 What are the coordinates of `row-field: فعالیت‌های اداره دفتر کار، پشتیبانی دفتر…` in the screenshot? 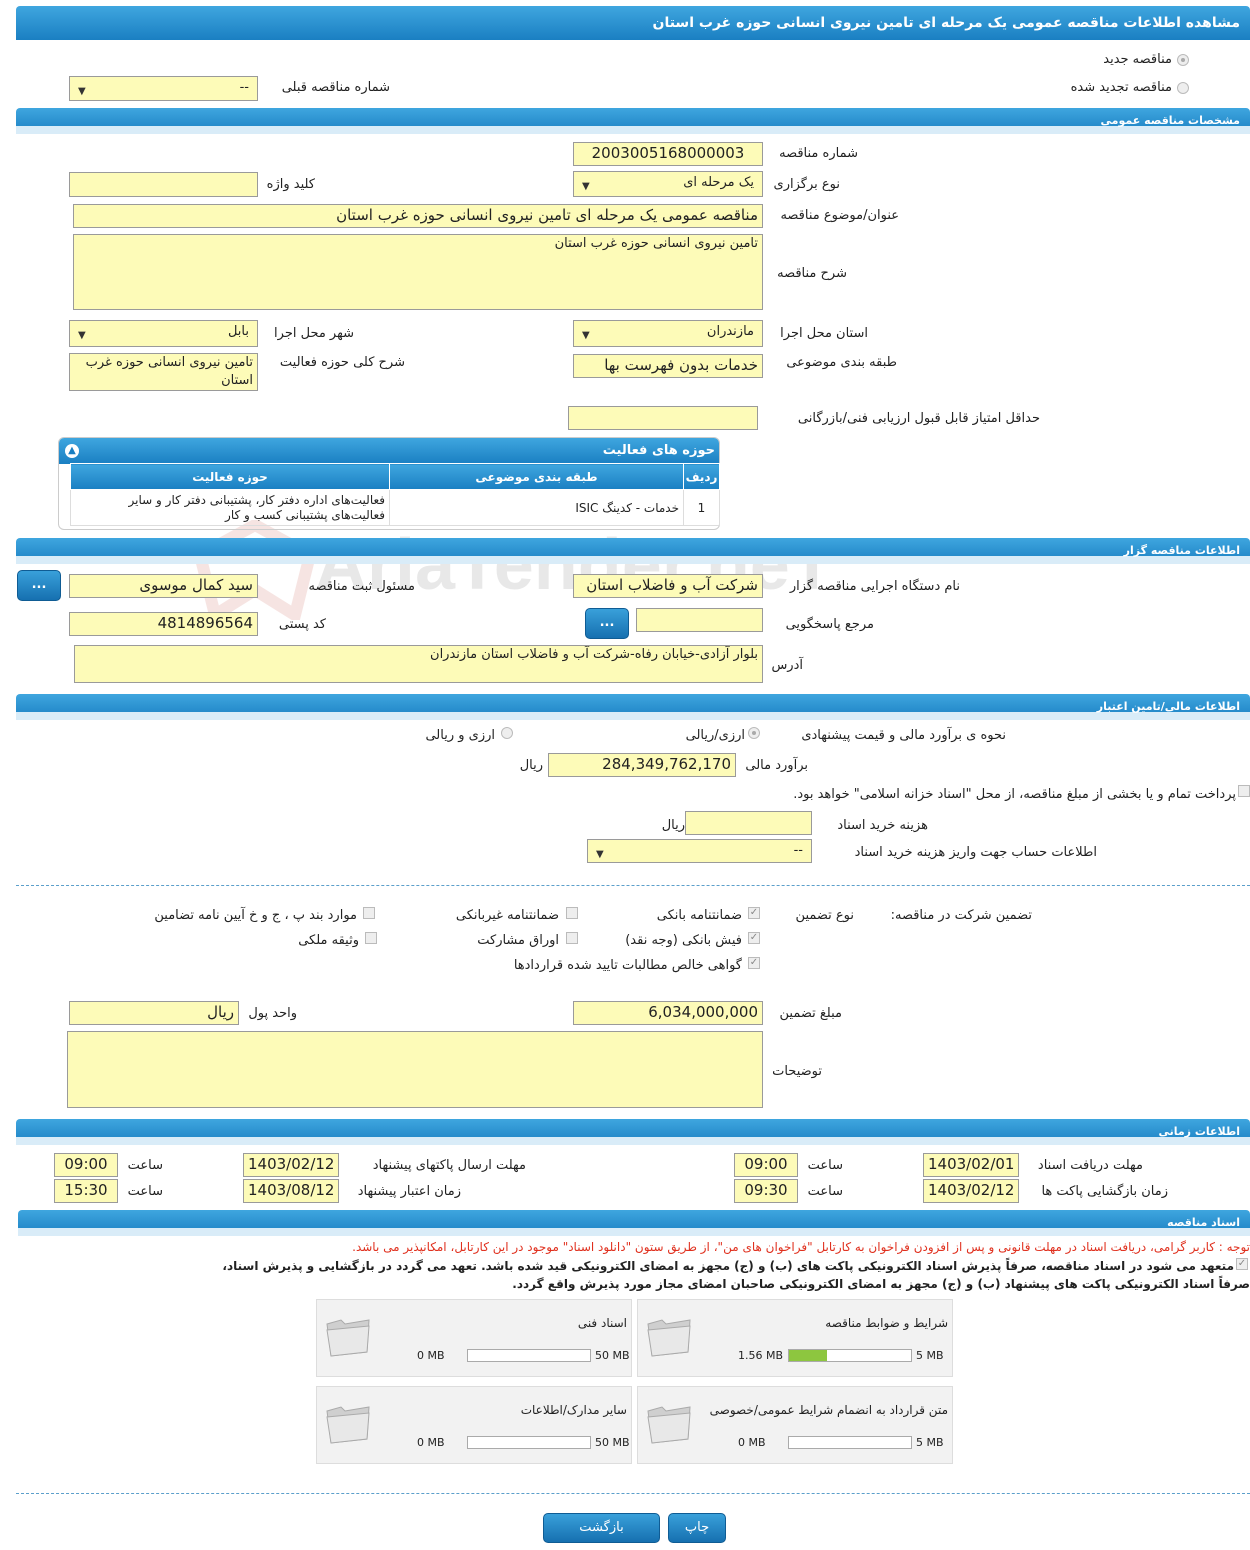 It's located at (230, 507).